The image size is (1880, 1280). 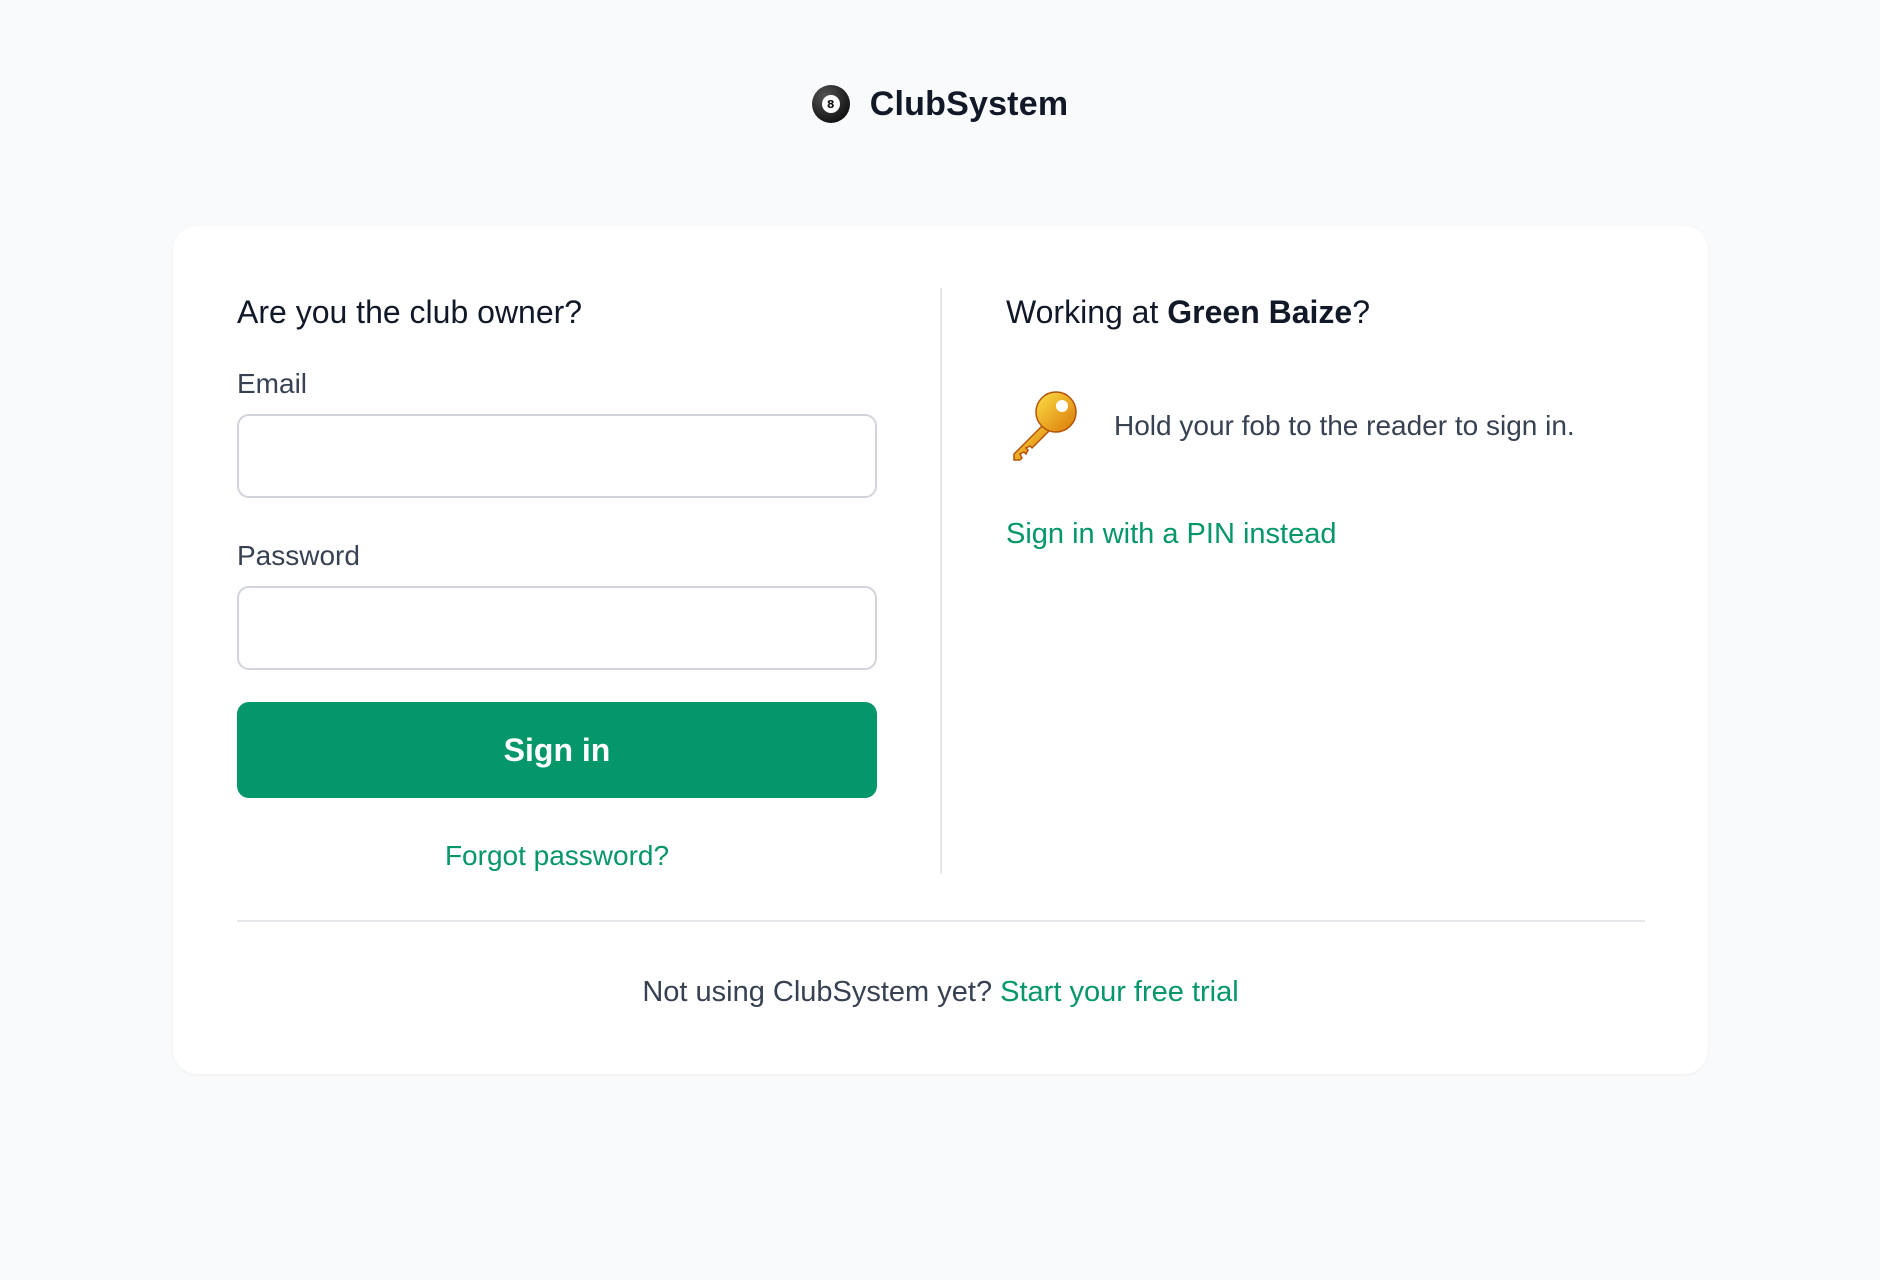 I want to click on owner-heading: Are you the club owner?, so click(x=410, y=312).